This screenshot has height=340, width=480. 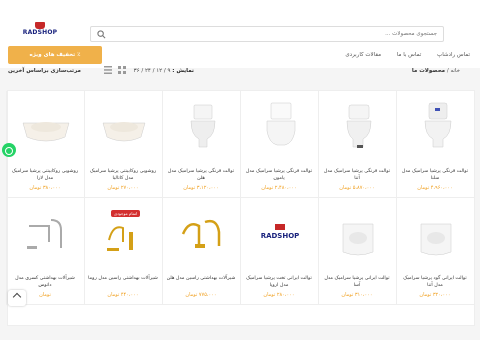 I want to click on search-input, so click(x=277, y=34).